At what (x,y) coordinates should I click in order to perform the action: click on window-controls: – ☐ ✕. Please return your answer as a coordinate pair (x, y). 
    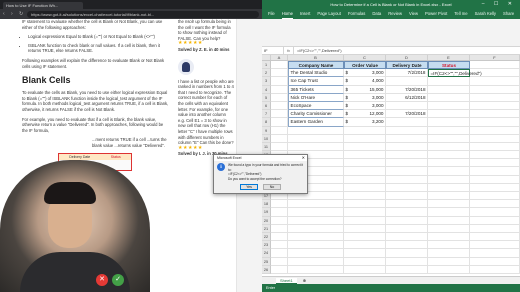
    Looking at the image, I should click on (499, 4).